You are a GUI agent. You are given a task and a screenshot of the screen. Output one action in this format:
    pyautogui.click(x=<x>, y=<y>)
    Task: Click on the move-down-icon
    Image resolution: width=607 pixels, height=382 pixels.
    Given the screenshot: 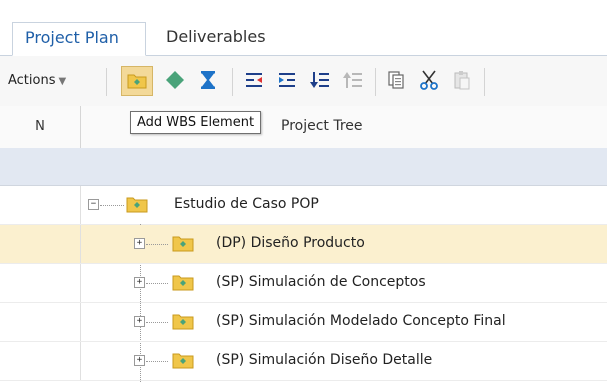 What is the action you would take?
    pyautogui.click(x=319, y=80)
    